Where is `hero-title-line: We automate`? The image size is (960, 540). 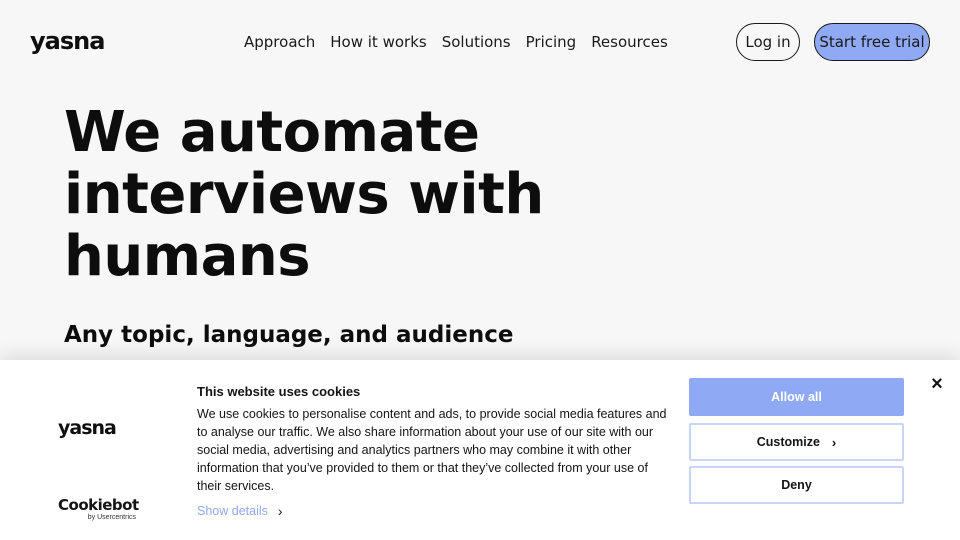
hero-title-line: We automate is located at coordinates (272, 132).